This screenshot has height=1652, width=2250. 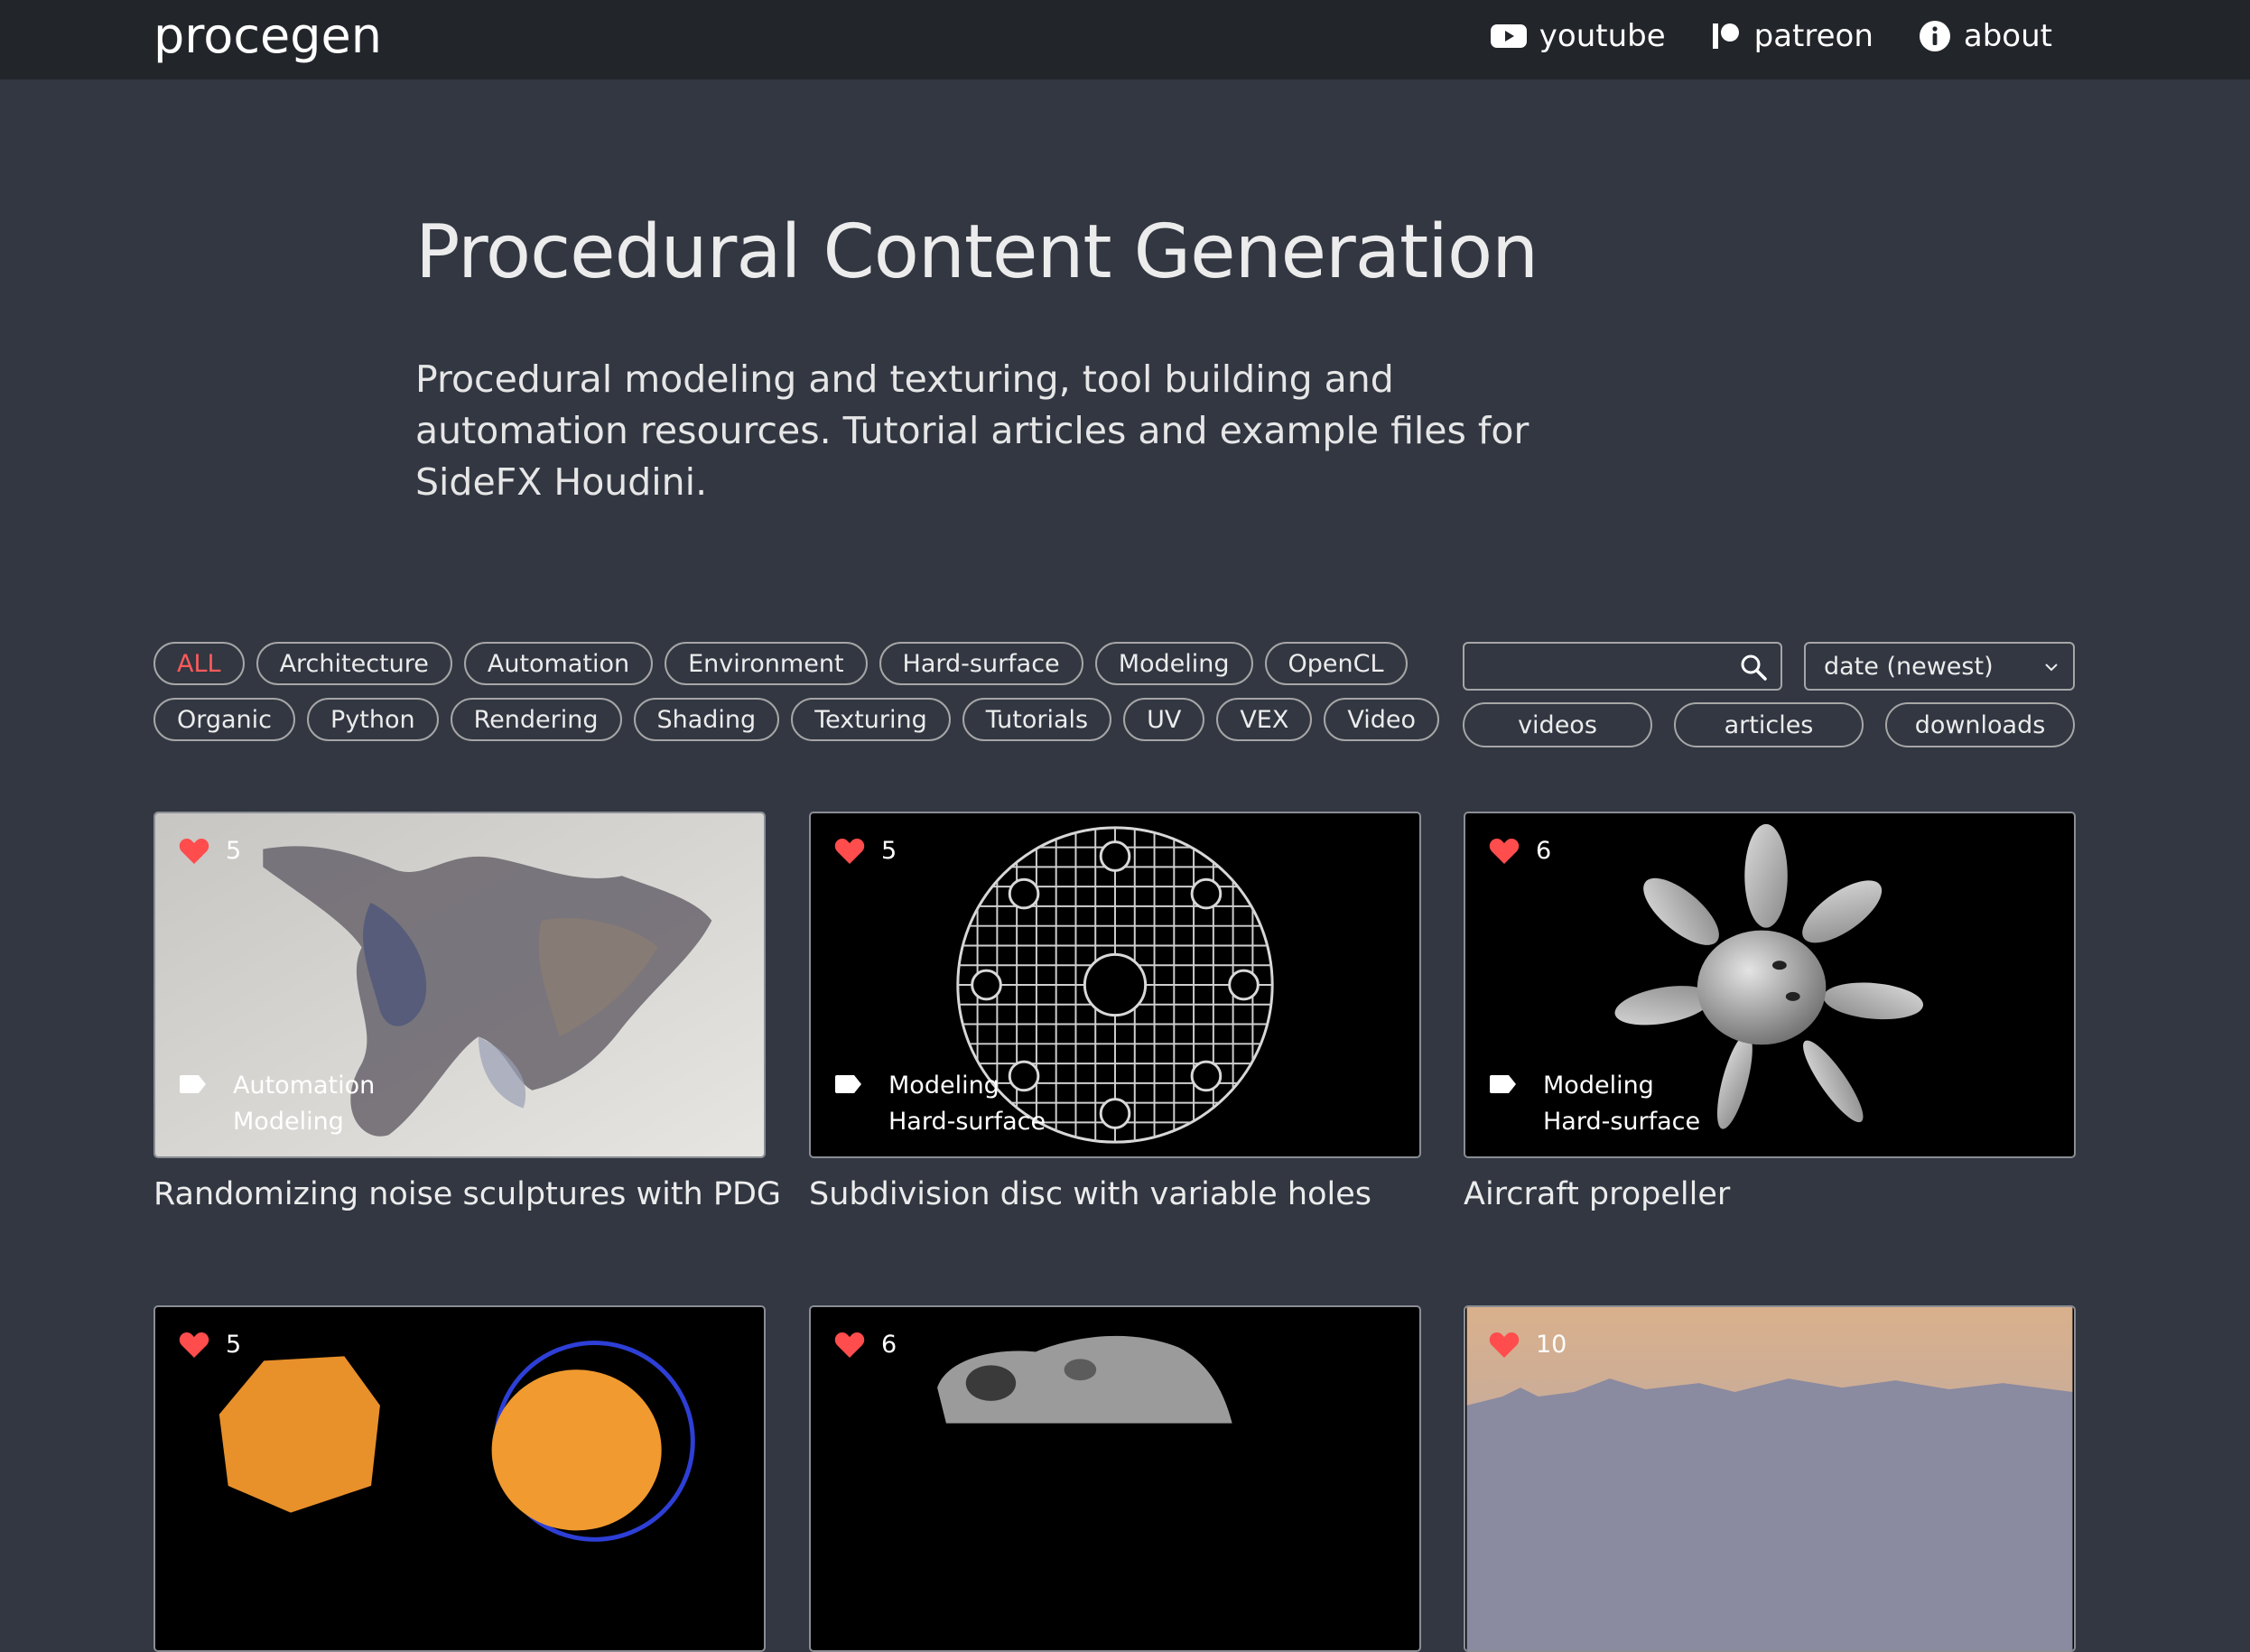 I want to click on tag-python: Python, so click(x=373, y=719).